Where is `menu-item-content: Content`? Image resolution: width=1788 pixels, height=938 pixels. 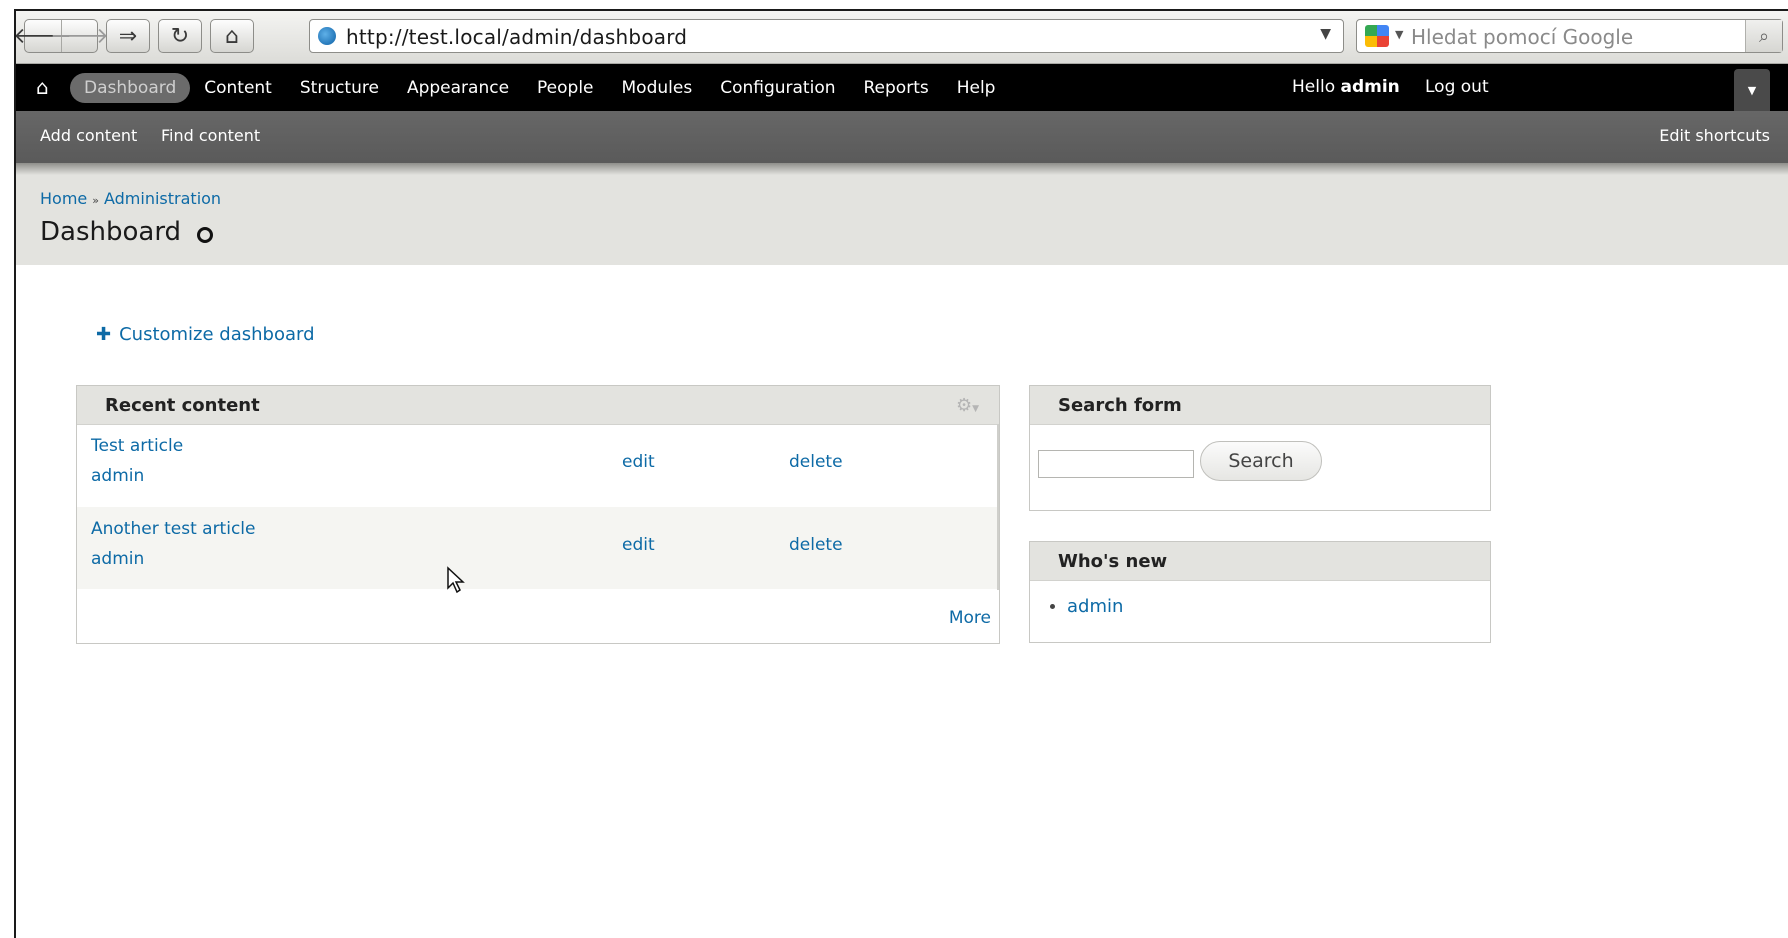
menu-item-content: Content is located at coordinates (238, 88).